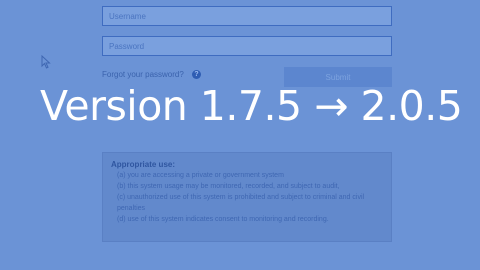 Image resolution: width=480 pixels, height=270 pixels. I want to click on help-icon: ?, so click(196, 74).